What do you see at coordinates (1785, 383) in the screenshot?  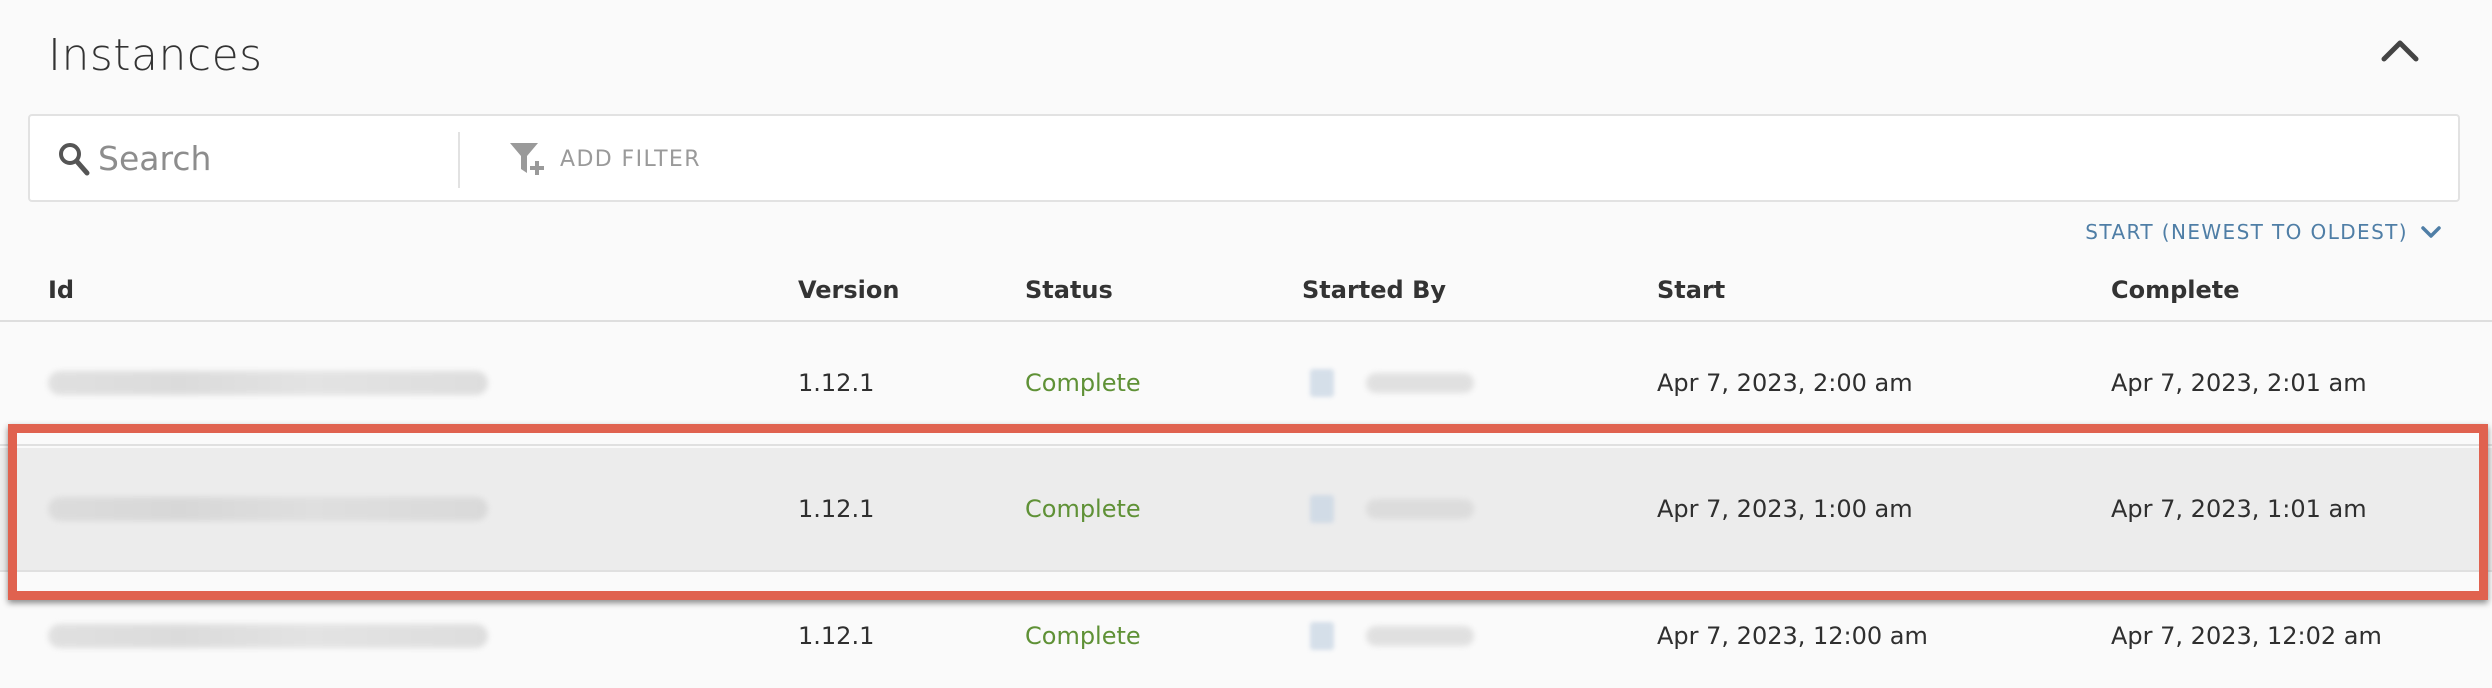 I see `start-cell: Apr 7, 2023, 2:00 am` at bounding box center [1785, 383].